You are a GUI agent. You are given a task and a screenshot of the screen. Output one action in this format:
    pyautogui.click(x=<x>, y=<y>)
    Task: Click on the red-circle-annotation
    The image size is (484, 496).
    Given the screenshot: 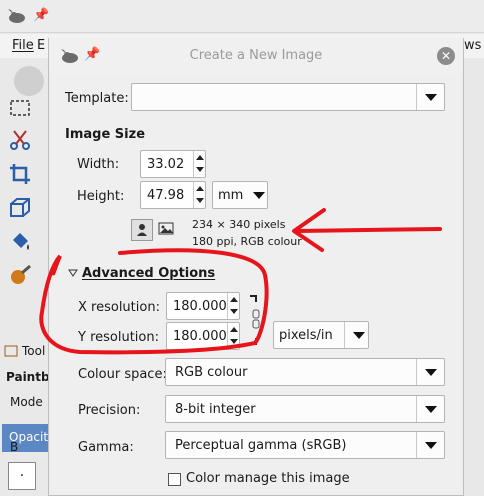 What is the action you would take?
    pyautogui.click(x=154, y=301)
    